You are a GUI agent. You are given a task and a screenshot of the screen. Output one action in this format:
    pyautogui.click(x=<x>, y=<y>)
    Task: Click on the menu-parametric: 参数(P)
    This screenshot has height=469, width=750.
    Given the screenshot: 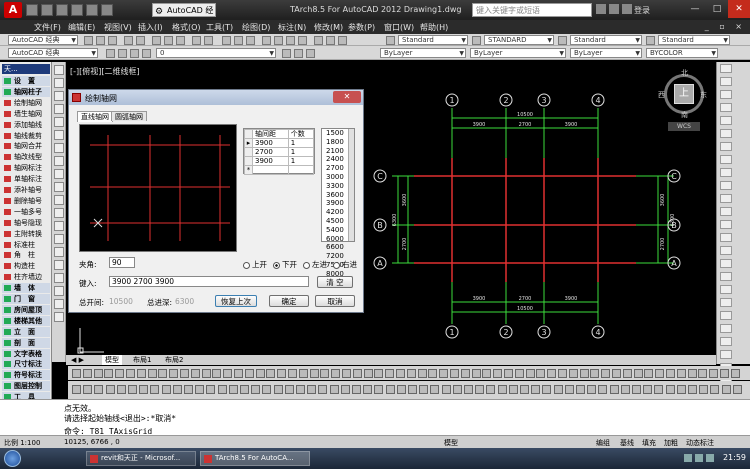 What is the action you would take?
    pyautogui.click(x=361, y=27)
    